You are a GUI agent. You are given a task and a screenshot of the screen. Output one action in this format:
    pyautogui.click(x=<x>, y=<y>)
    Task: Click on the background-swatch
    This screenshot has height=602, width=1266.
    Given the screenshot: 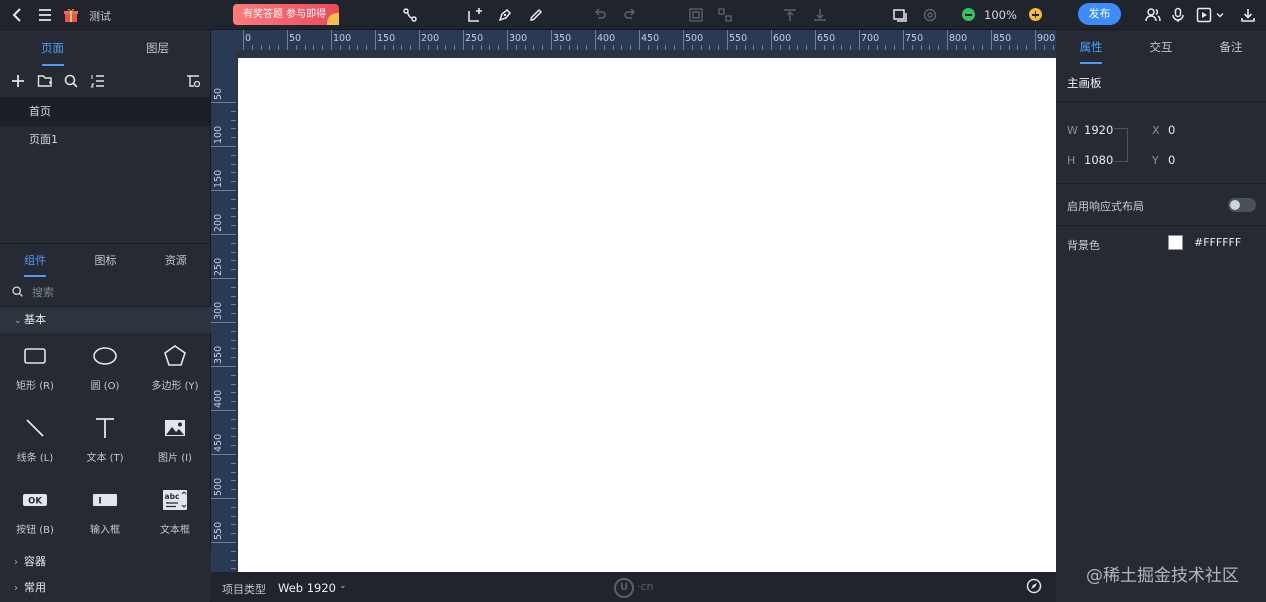 What is the action you would take?
    pyautogui.click(x=1175, y=242)
    